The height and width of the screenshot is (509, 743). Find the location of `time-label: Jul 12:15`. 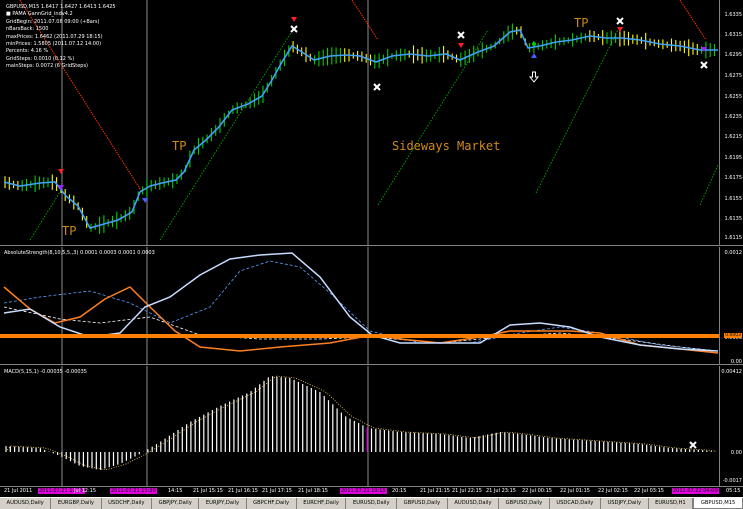

time-label: Jul 12:15 is located at coordinates (85, 491).